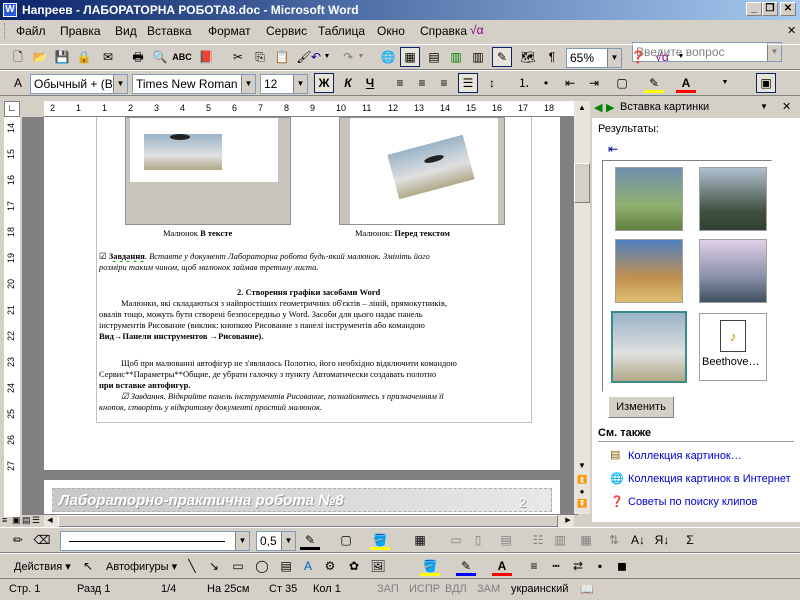  What do you see at coordinates (594, 58) in the screenshot?
I see `zoom-select: 65% ▼` at bounding box center [594, 58].